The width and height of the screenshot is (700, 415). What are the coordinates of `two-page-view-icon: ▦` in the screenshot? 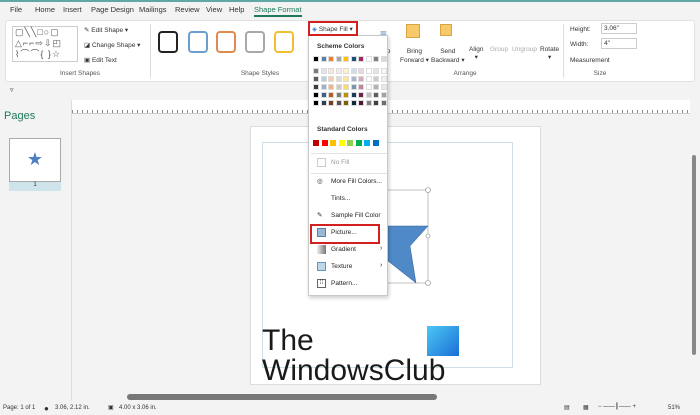 It's located at (586, 407).